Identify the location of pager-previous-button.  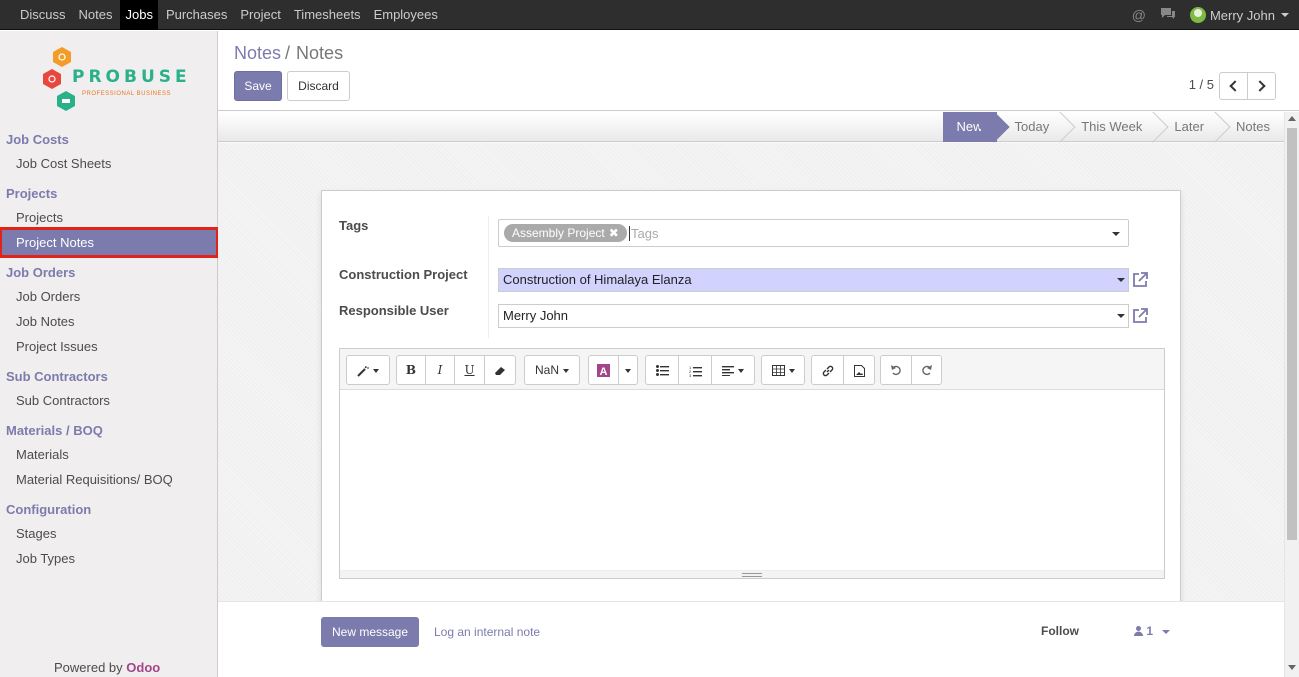
(1233, 86).